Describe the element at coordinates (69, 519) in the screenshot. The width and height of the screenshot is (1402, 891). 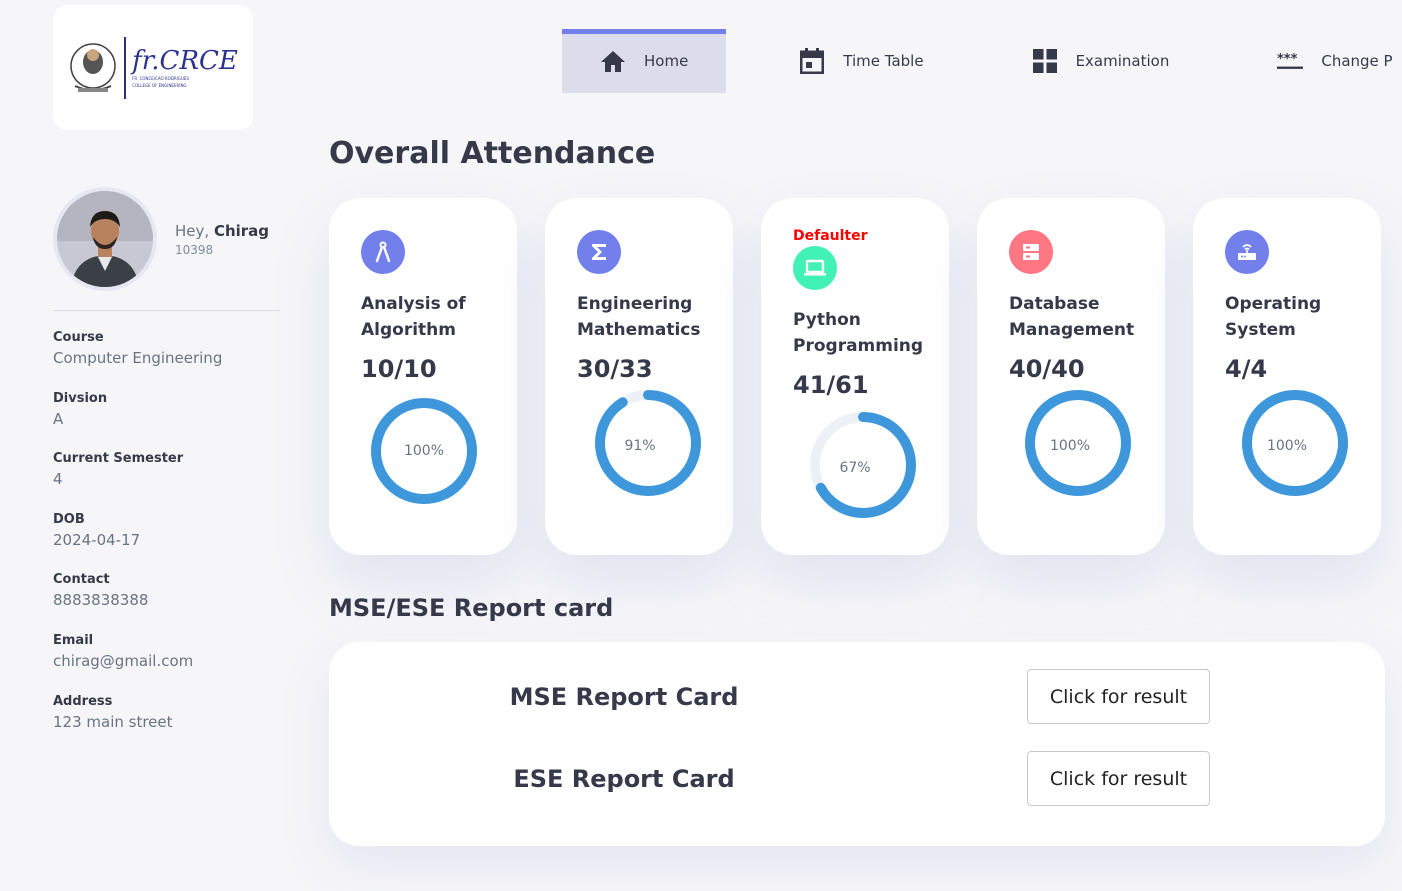
I see `info-label: DOB` at that location.